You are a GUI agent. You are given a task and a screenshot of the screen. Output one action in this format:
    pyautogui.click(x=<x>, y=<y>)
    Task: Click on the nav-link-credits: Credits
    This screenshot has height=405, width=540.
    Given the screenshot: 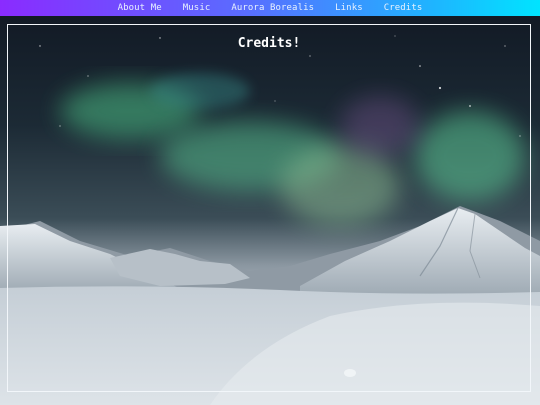 What is the action you would take?
    pyautogui.click(x=403, y=8)
    